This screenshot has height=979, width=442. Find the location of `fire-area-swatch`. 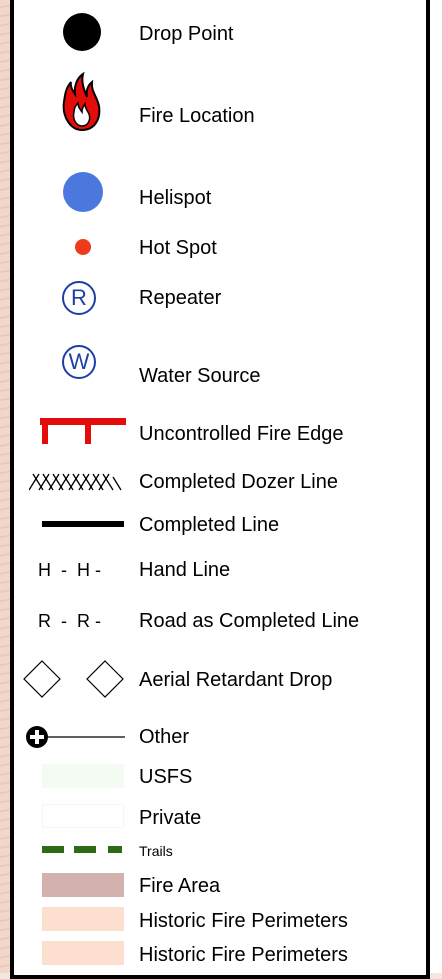

fire-area-swatch is located at coordinates (83, 885).